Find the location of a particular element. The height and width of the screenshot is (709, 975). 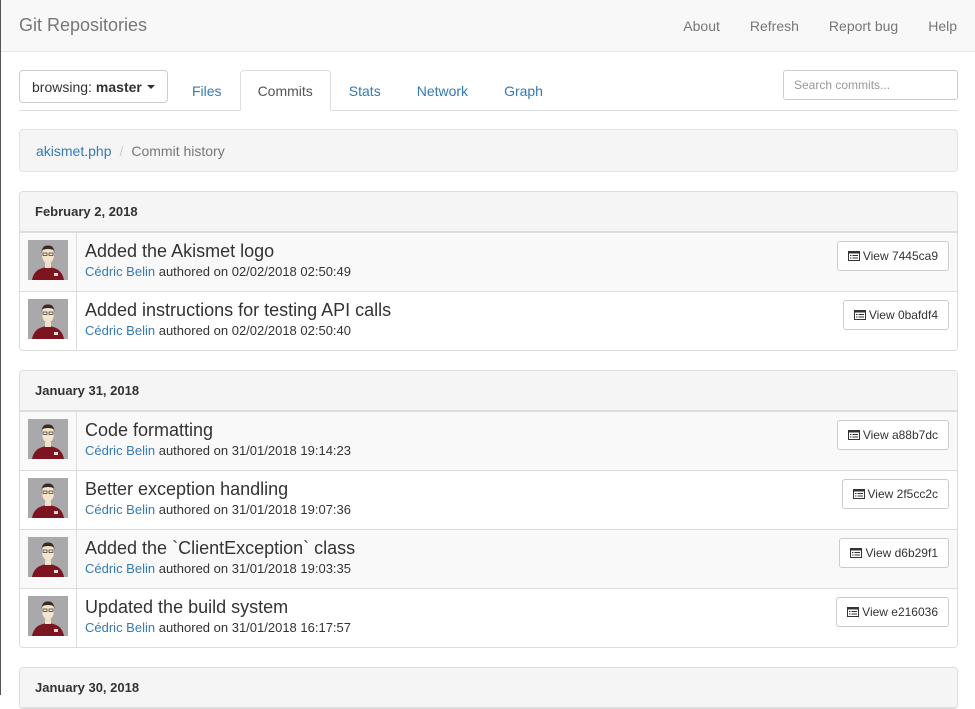

commit-authored-date: authored on 31/01/2018 16:17:57 is located at coordinates (255, 627).